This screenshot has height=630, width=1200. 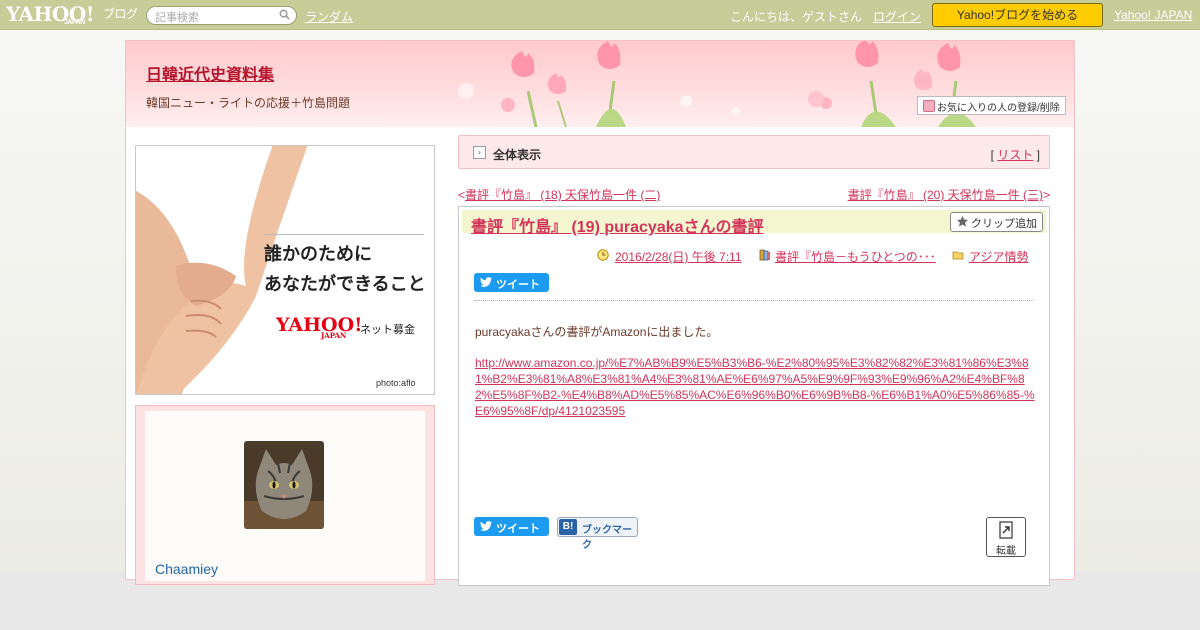 I want to click on chevron-right-icon: ›, so click(x=479, y=152).